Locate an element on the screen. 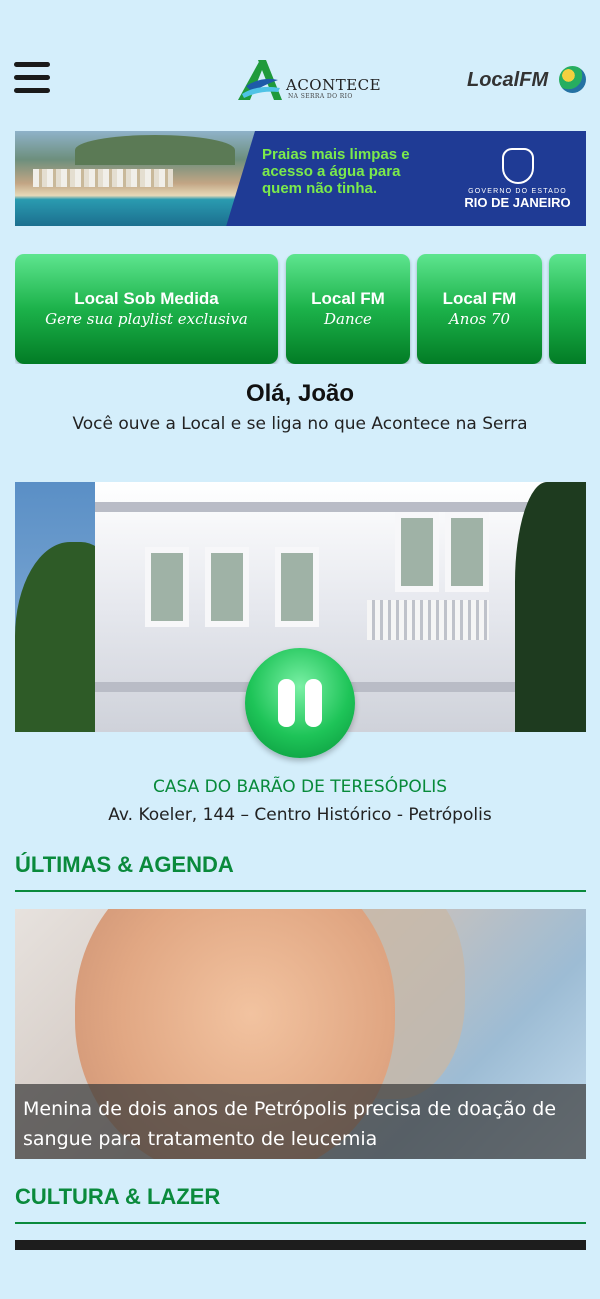 The height and width of the screenshot is (1299, 600). localfm-logo: LocalFM is located at coordinates (528, 81).